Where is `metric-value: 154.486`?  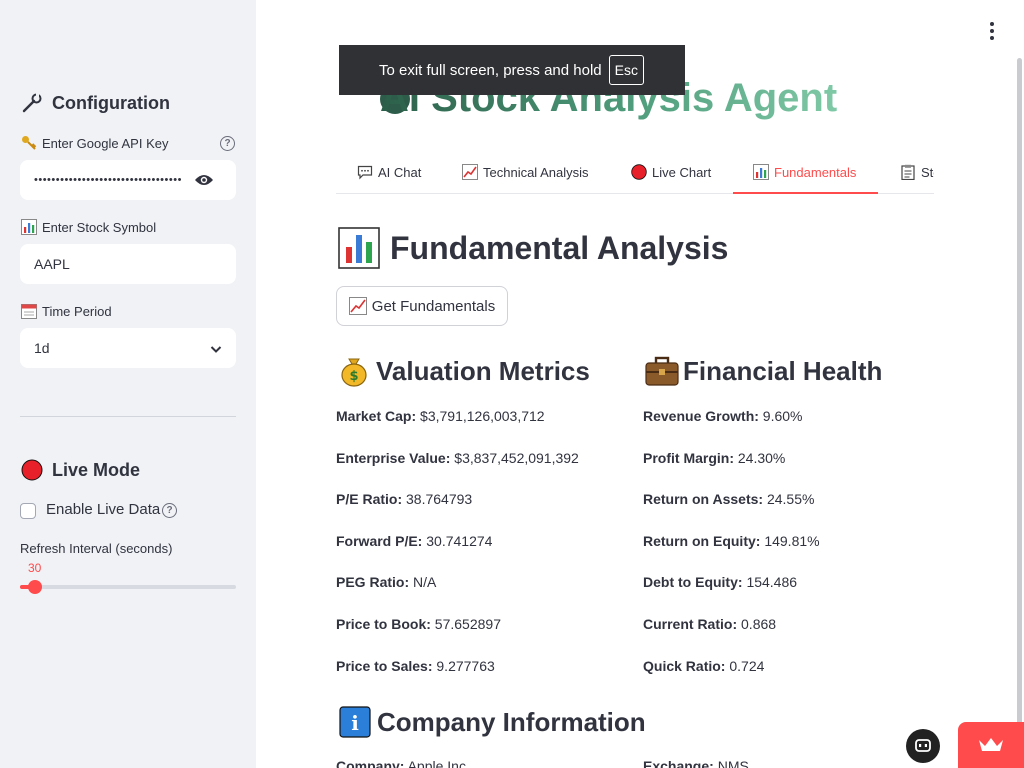
metric-value: 154.486 is located at coordinates (772, 582).